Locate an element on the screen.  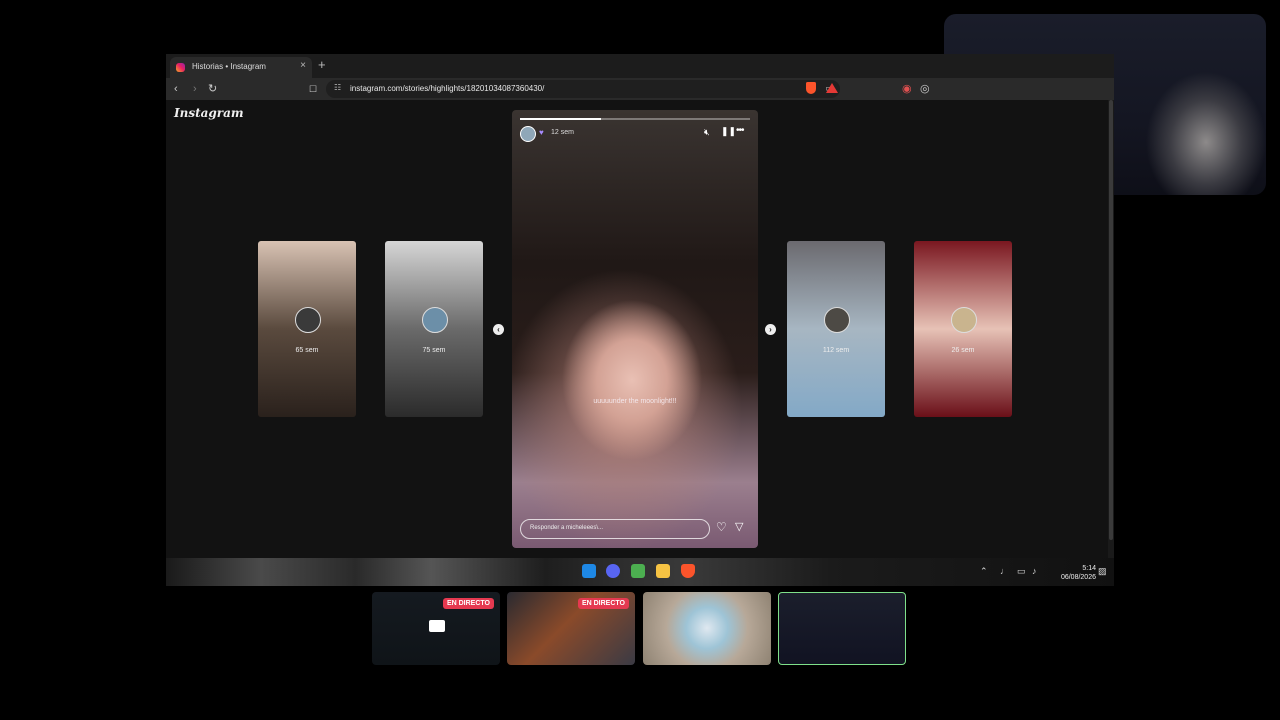
profile-extension-icon: ◎ is located at coordinates (925, 89).